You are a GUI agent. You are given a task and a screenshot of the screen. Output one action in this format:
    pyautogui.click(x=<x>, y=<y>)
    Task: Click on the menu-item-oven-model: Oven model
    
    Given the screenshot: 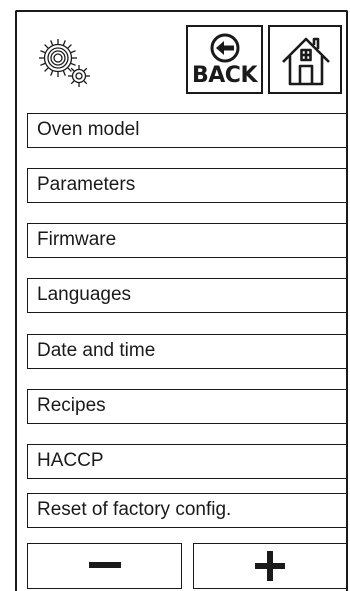 What is the action you would take?
    pyautogui.click(x=187, y=130)
    